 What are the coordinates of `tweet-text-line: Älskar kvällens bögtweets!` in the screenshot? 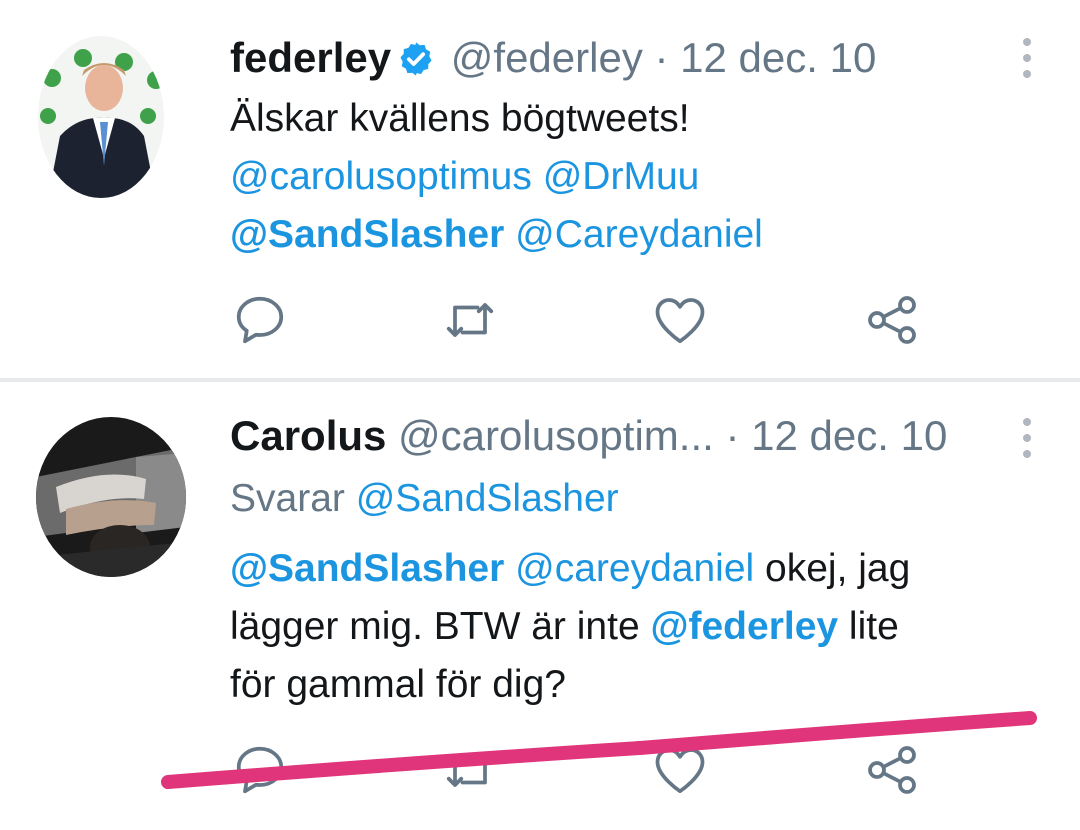 It's located at (460, 118).